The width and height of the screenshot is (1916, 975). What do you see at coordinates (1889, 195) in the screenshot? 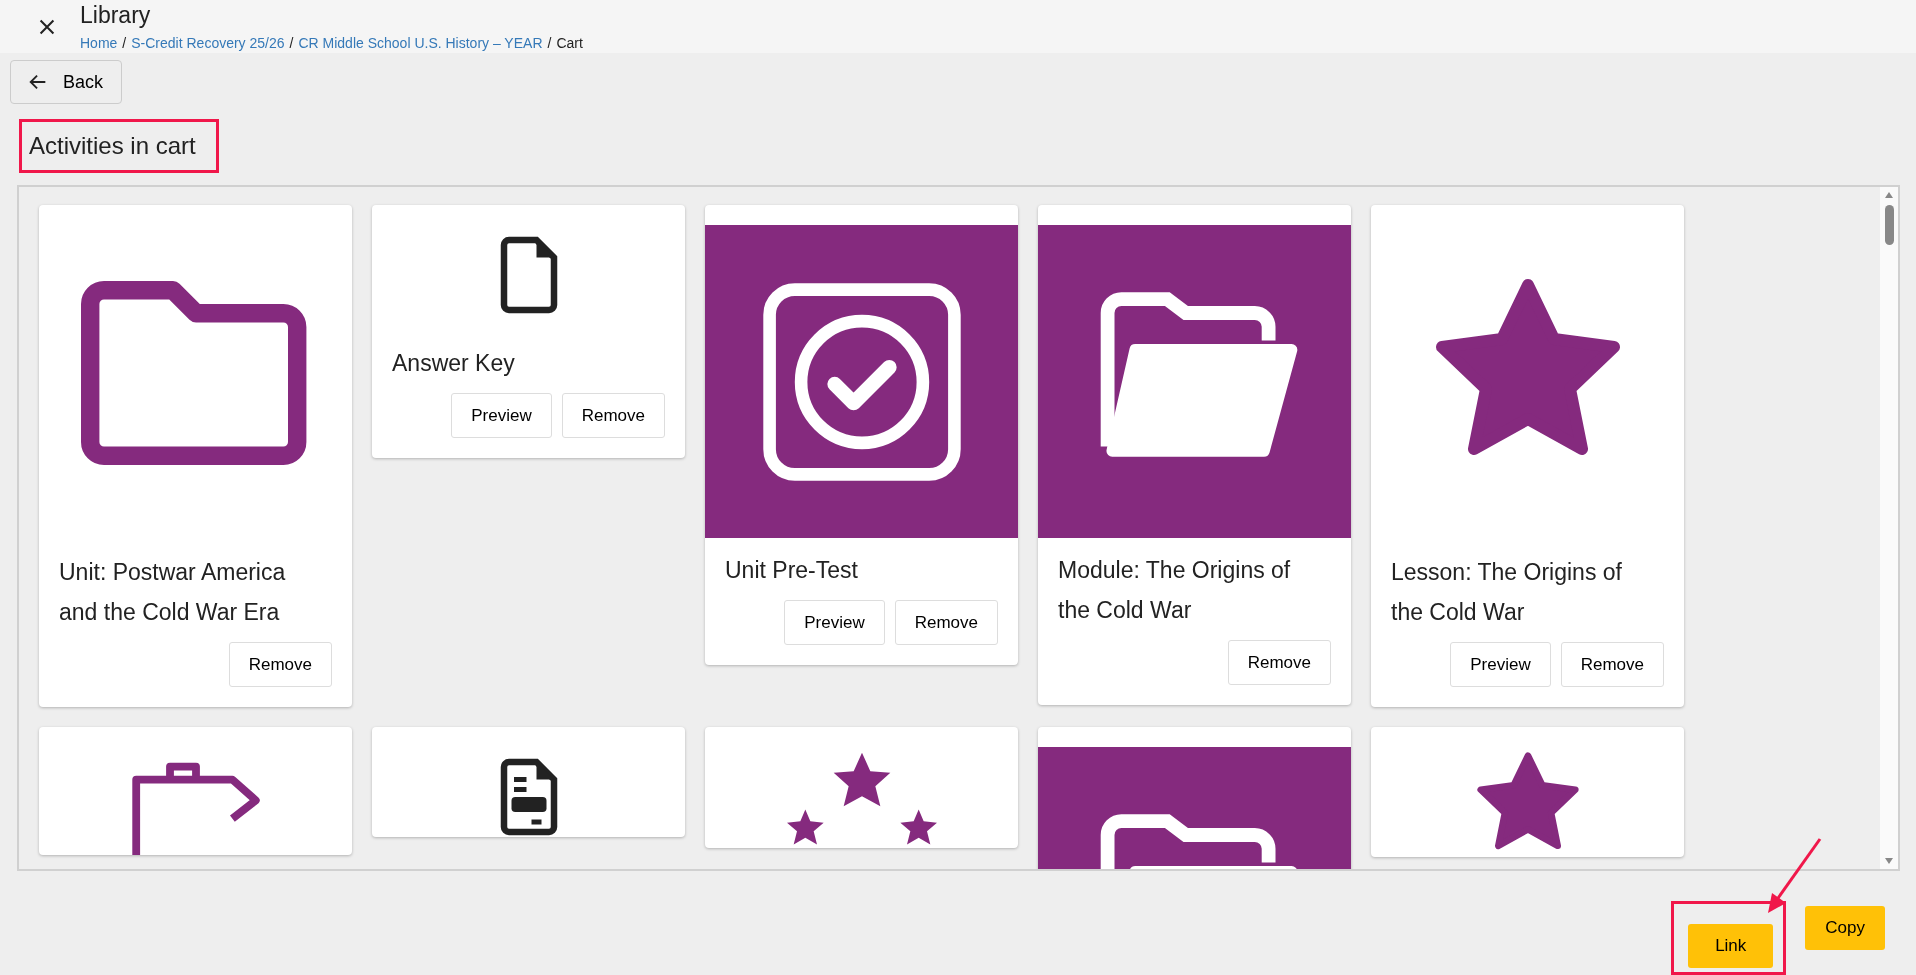
I see `scroll-up-icon` at bounding box center [1889, 195].